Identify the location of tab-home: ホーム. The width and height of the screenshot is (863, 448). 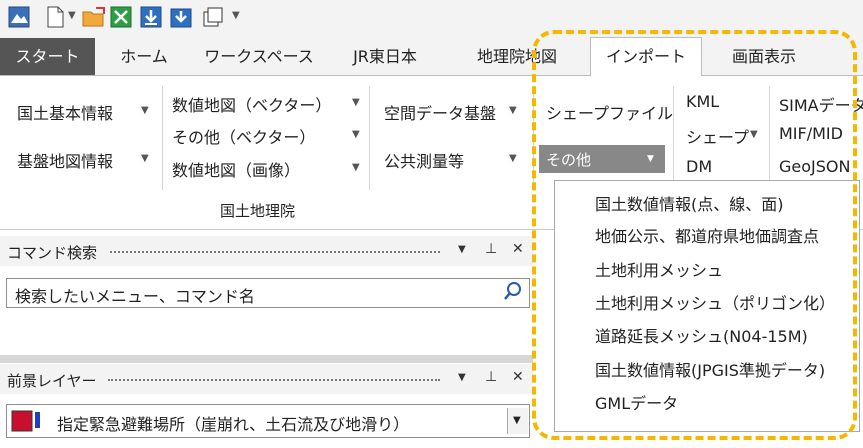
(144, 56).